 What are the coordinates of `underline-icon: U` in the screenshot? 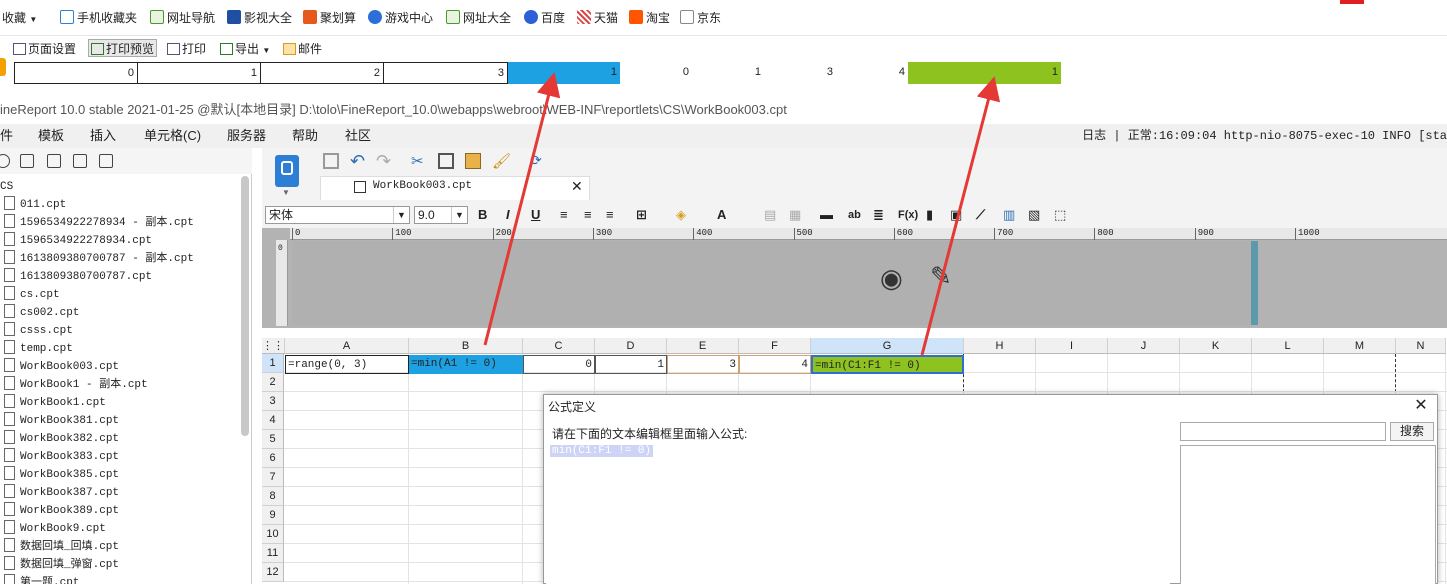 It's located at (535, 215).